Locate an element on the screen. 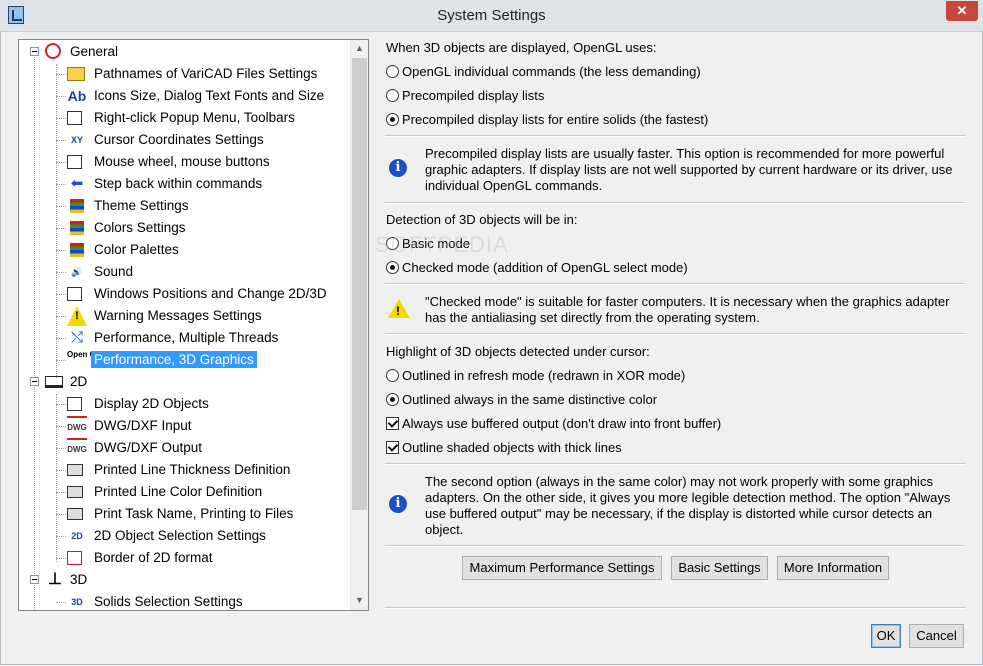  select-2d-icon: 2D is located at coordinates (77, 536).